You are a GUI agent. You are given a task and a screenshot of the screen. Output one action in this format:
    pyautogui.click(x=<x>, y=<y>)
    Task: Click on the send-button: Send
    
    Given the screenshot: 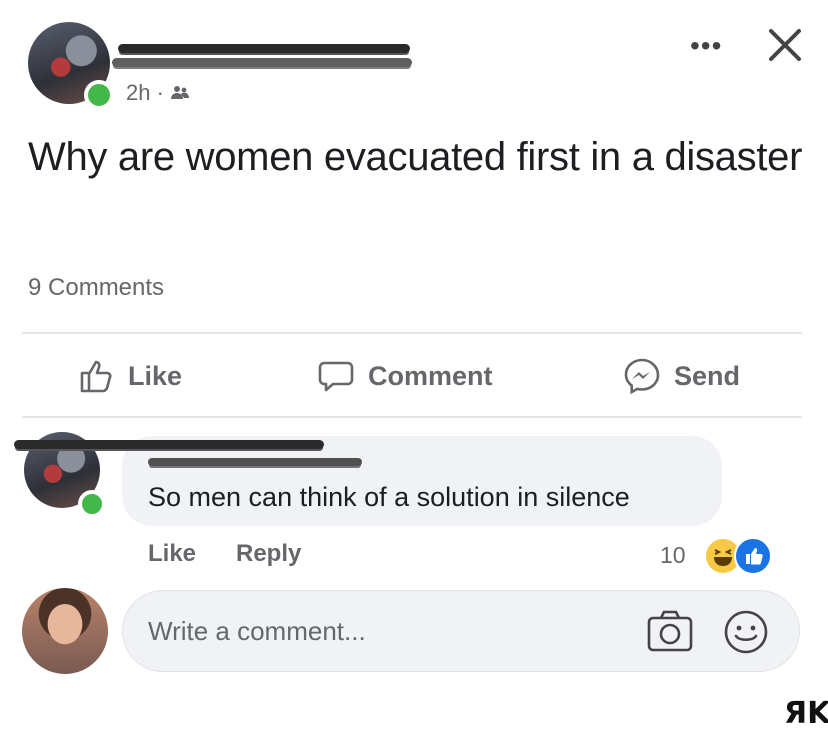 What is the action you would take?
    pyautogui.click(x=681, y=376)
    